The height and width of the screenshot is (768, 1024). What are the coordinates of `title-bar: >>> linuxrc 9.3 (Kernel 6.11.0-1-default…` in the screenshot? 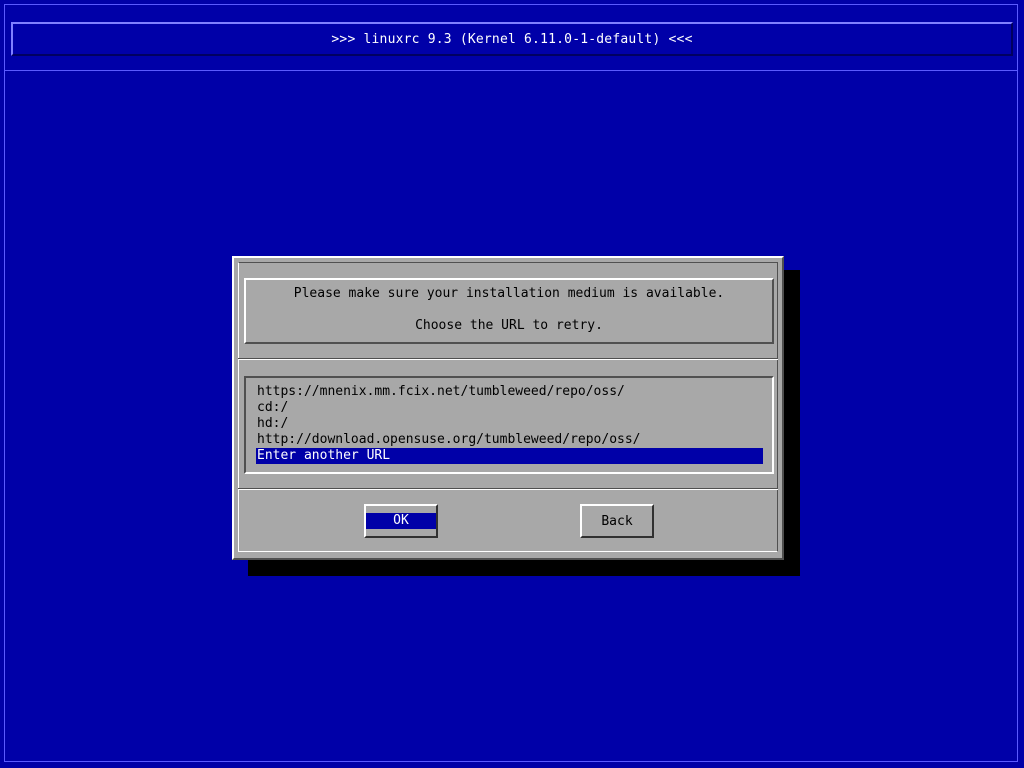 It's located at (512, 39).